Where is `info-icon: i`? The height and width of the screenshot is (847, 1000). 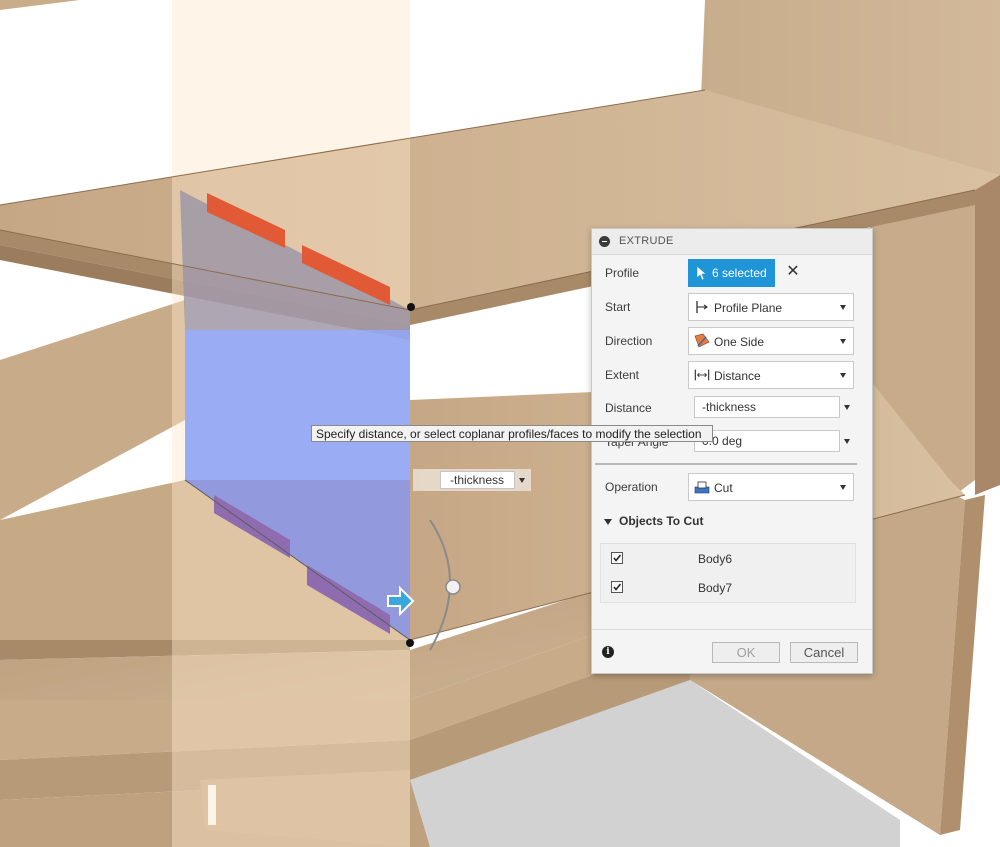
info-icon: i is located at coordinates (608, 652).